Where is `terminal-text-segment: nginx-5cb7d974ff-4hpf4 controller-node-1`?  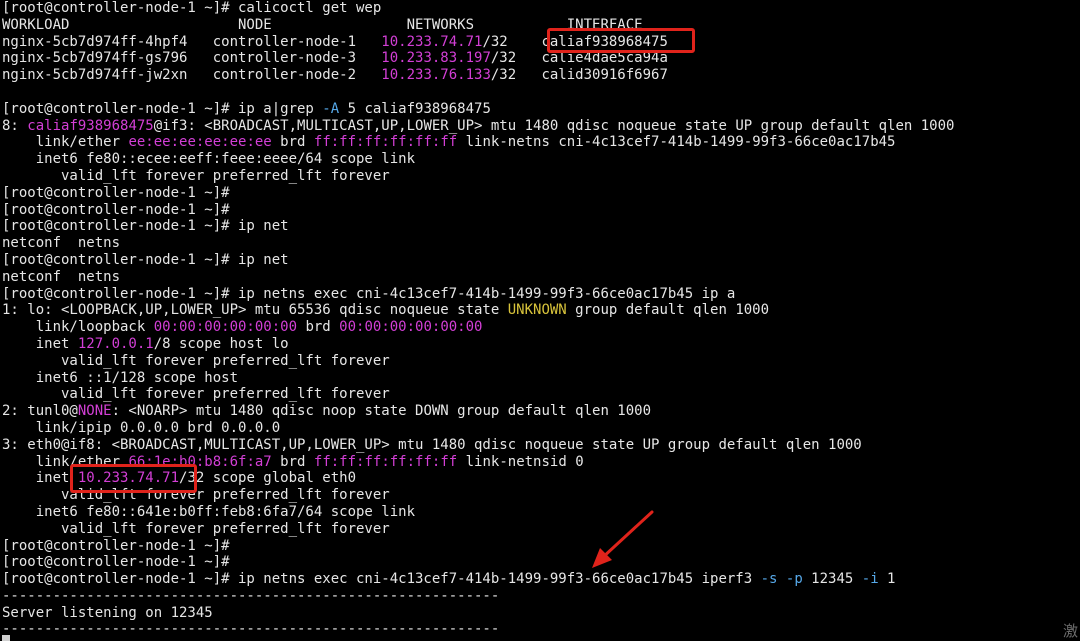 terminal-text-segment: nginx-5cb7d974ff-4hpf4 controller-node-1 is located at coordinates (192, 41).